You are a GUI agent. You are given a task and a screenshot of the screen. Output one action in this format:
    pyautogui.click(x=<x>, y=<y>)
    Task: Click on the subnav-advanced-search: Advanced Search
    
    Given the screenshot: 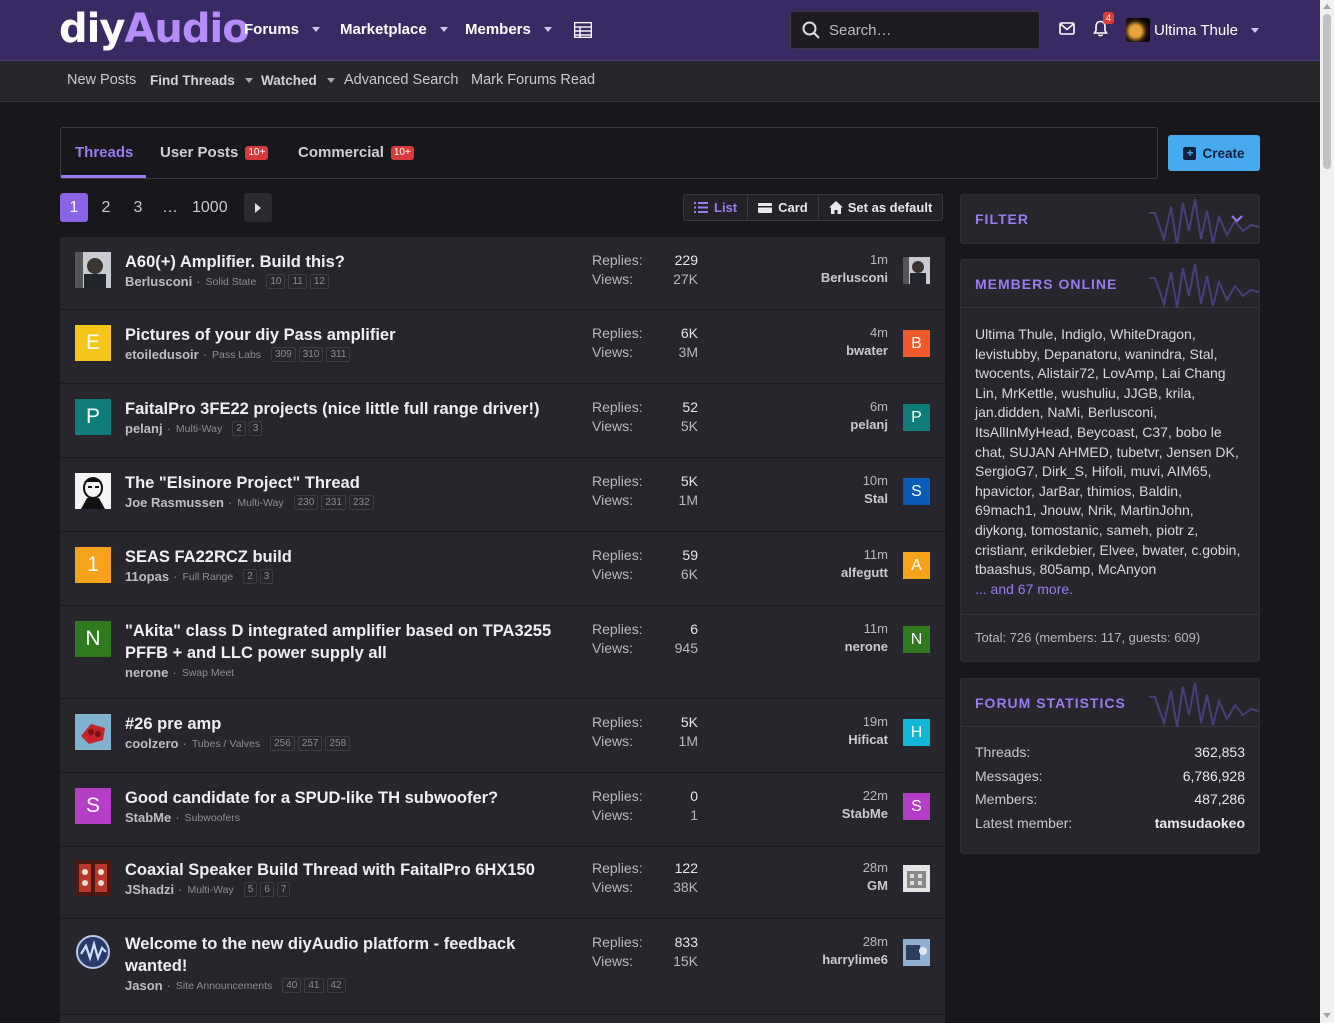 What is the action you would take?
    pyautogui.click(x=401, y=80)
    